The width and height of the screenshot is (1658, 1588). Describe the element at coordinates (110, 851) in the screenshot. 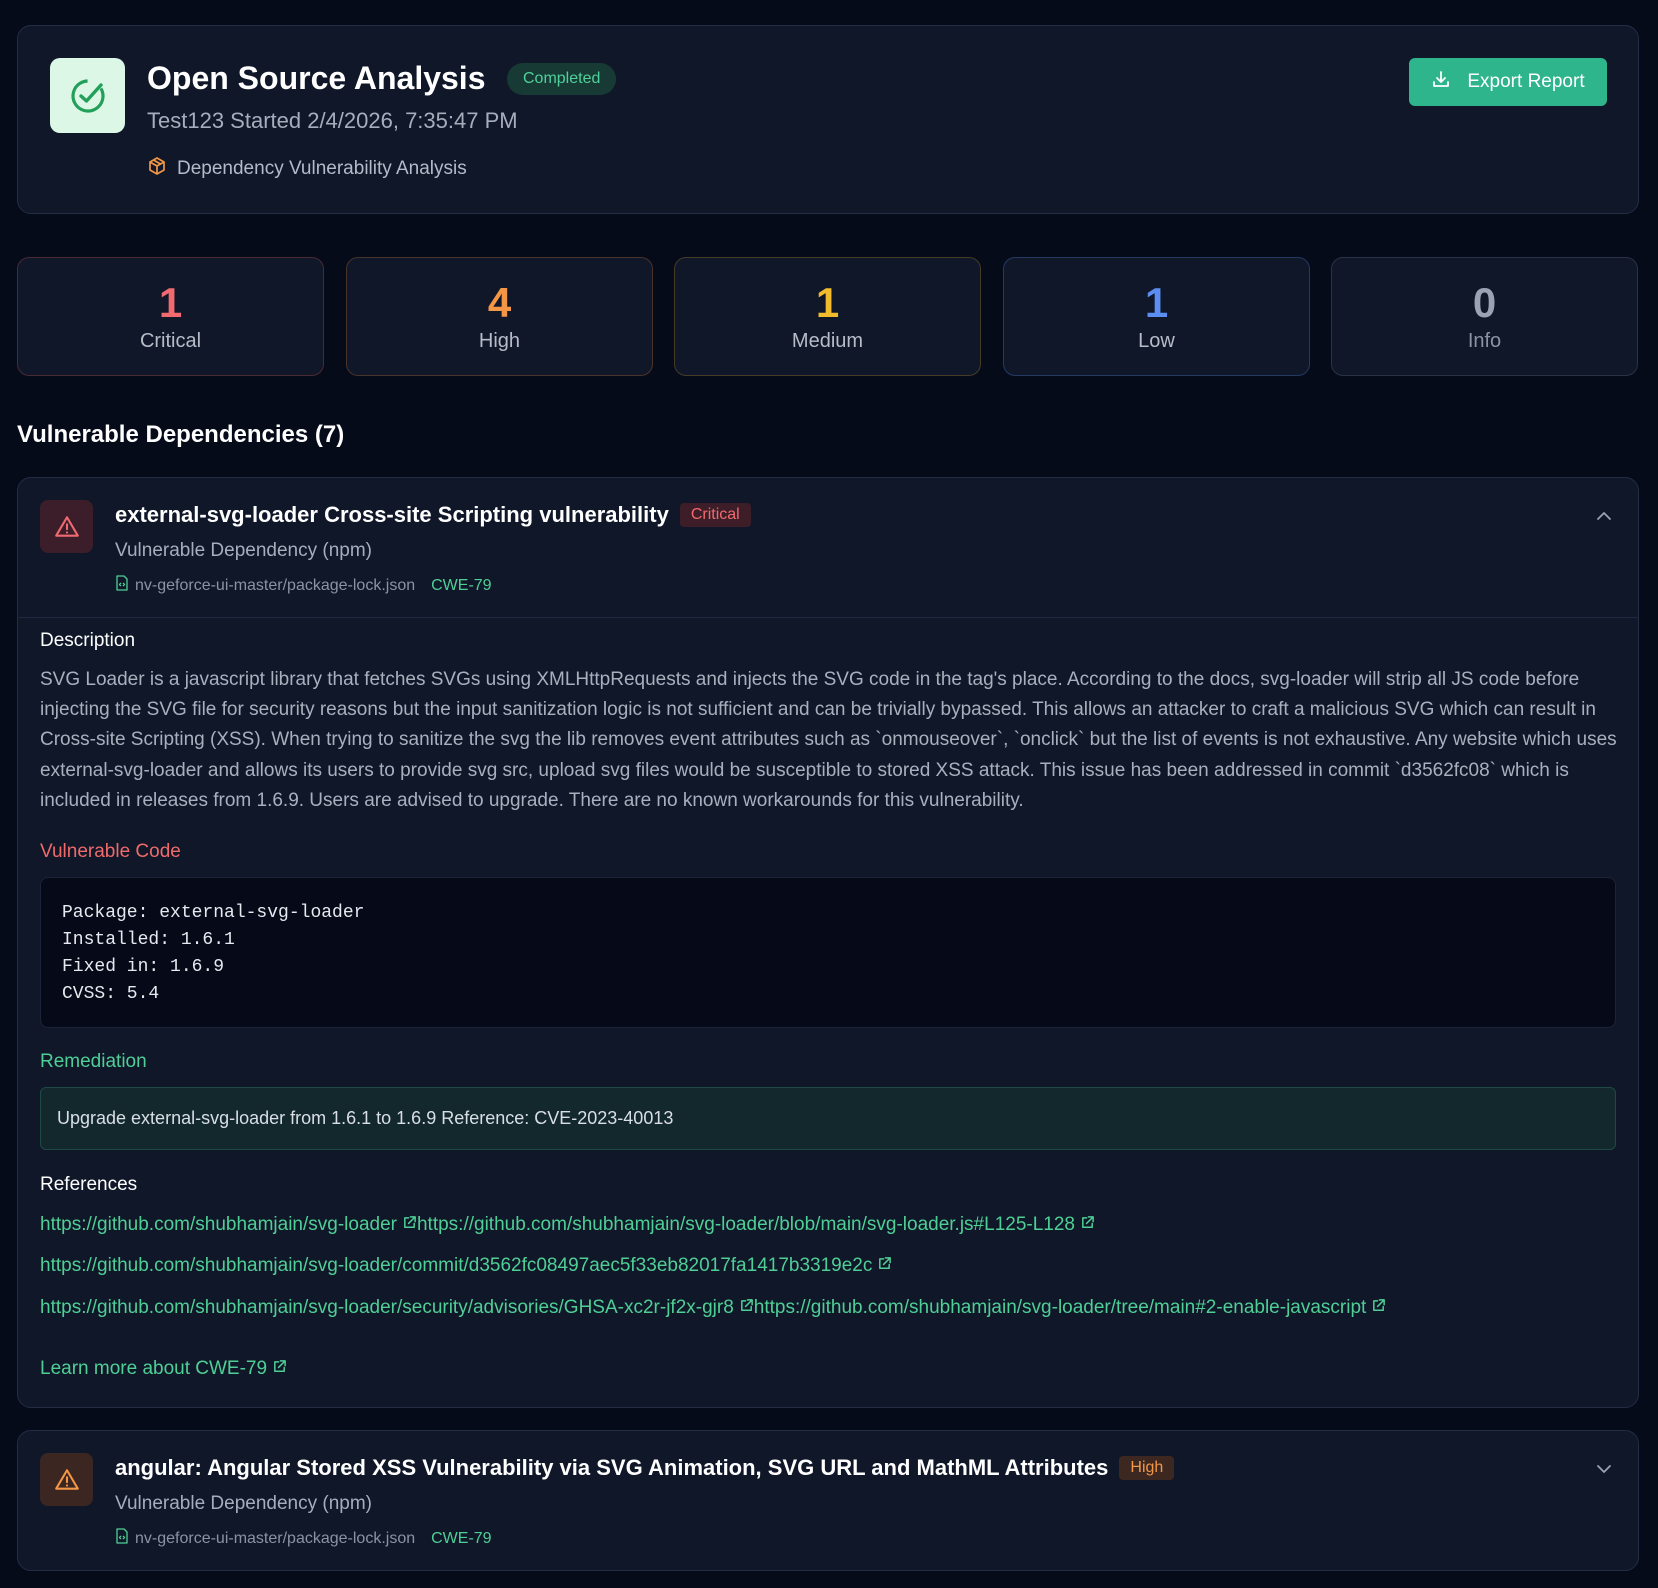

I see `vulnerable-code-heading: Vulnerable Code` at that location.